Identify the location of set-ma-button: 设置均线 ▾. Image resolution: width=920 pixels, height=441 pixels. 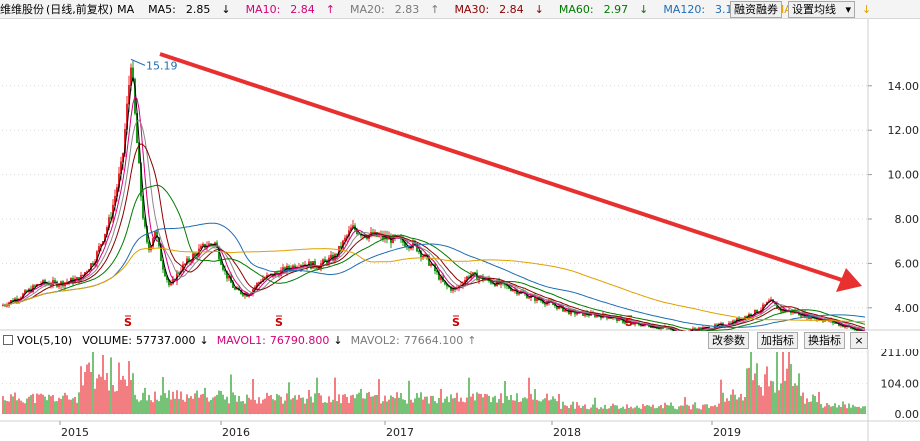
(822, 9).